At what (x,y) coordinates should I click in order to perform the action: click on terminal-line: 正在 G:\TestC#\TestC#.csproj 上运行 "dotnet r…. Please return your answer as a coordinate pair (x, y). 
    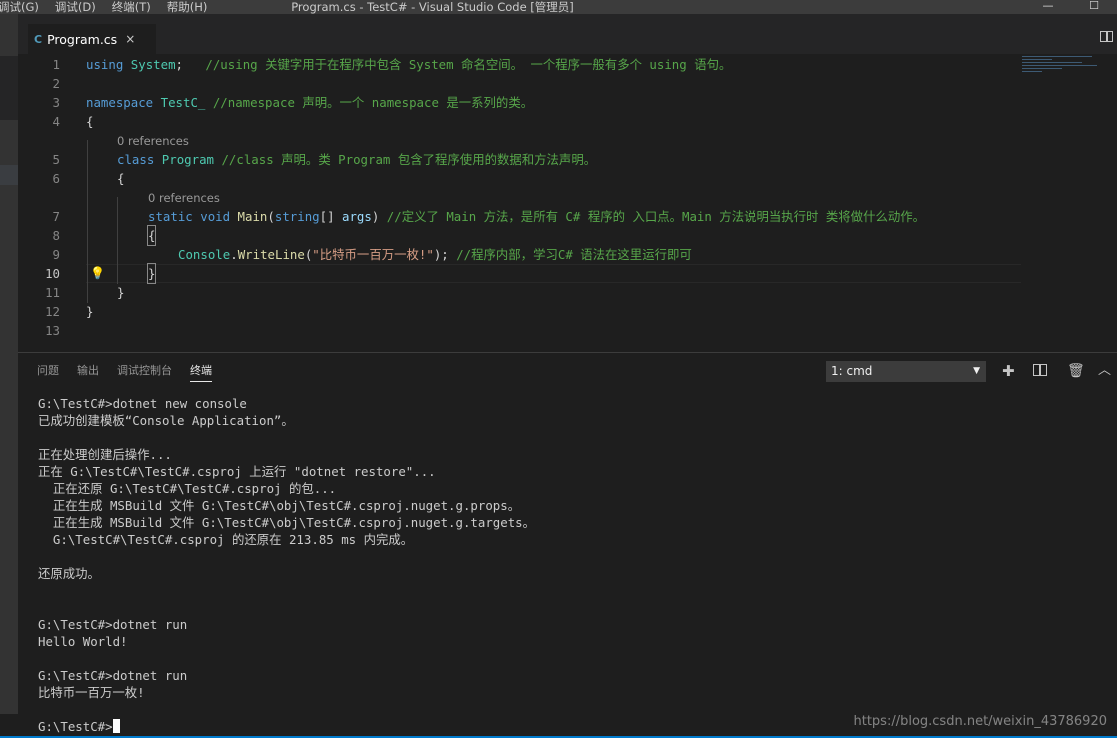
    Looking at the image, I should click on (237, 471).